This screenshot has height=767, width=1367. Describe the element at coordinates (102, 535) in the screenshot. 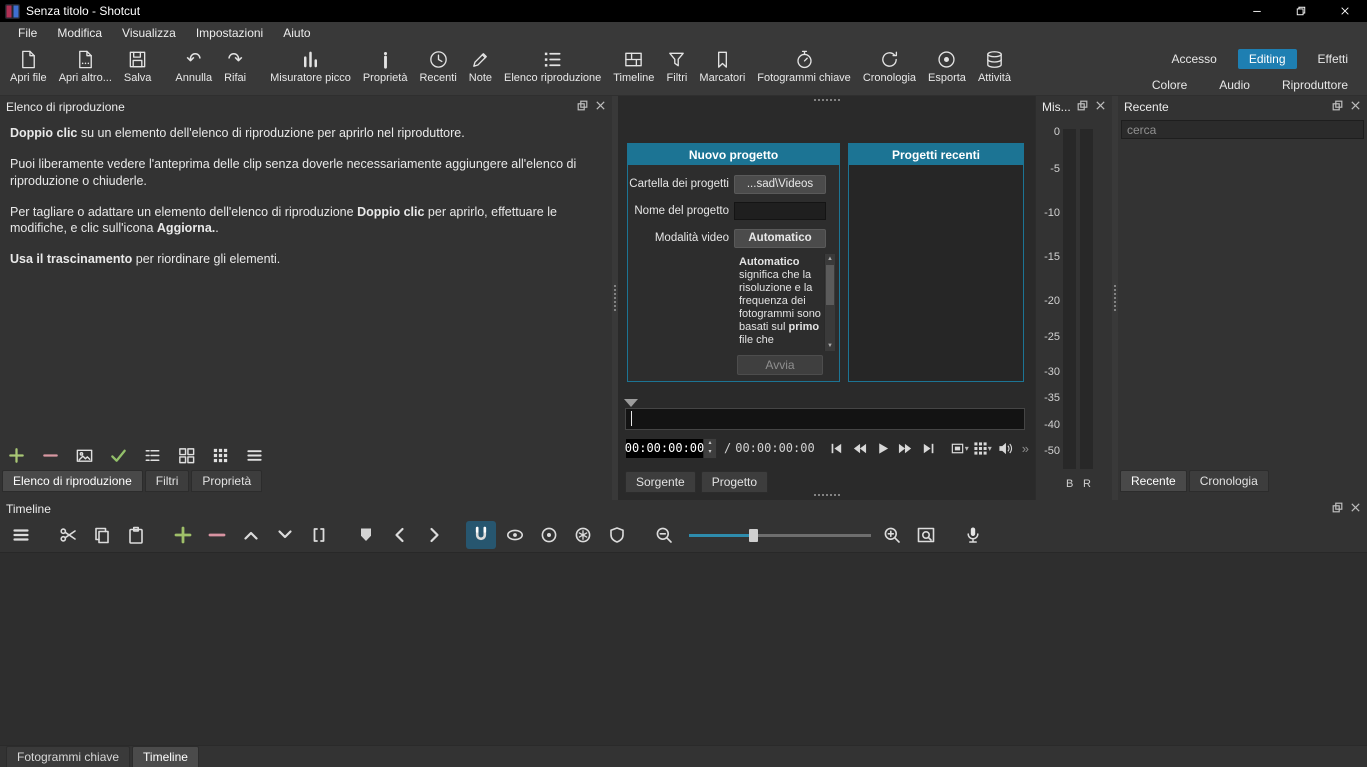

I see `copy-button` at that location.